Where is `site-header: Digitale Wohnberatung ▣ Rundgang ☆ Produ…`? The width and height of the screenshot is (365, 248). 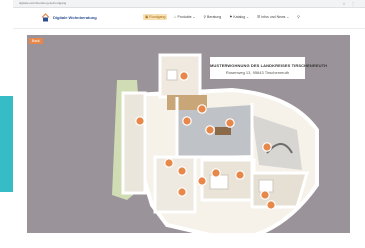 site-header: Digitale Wohnberatung ▣ Rundgang ☆ Produ… is located at coordinates (189, 18).